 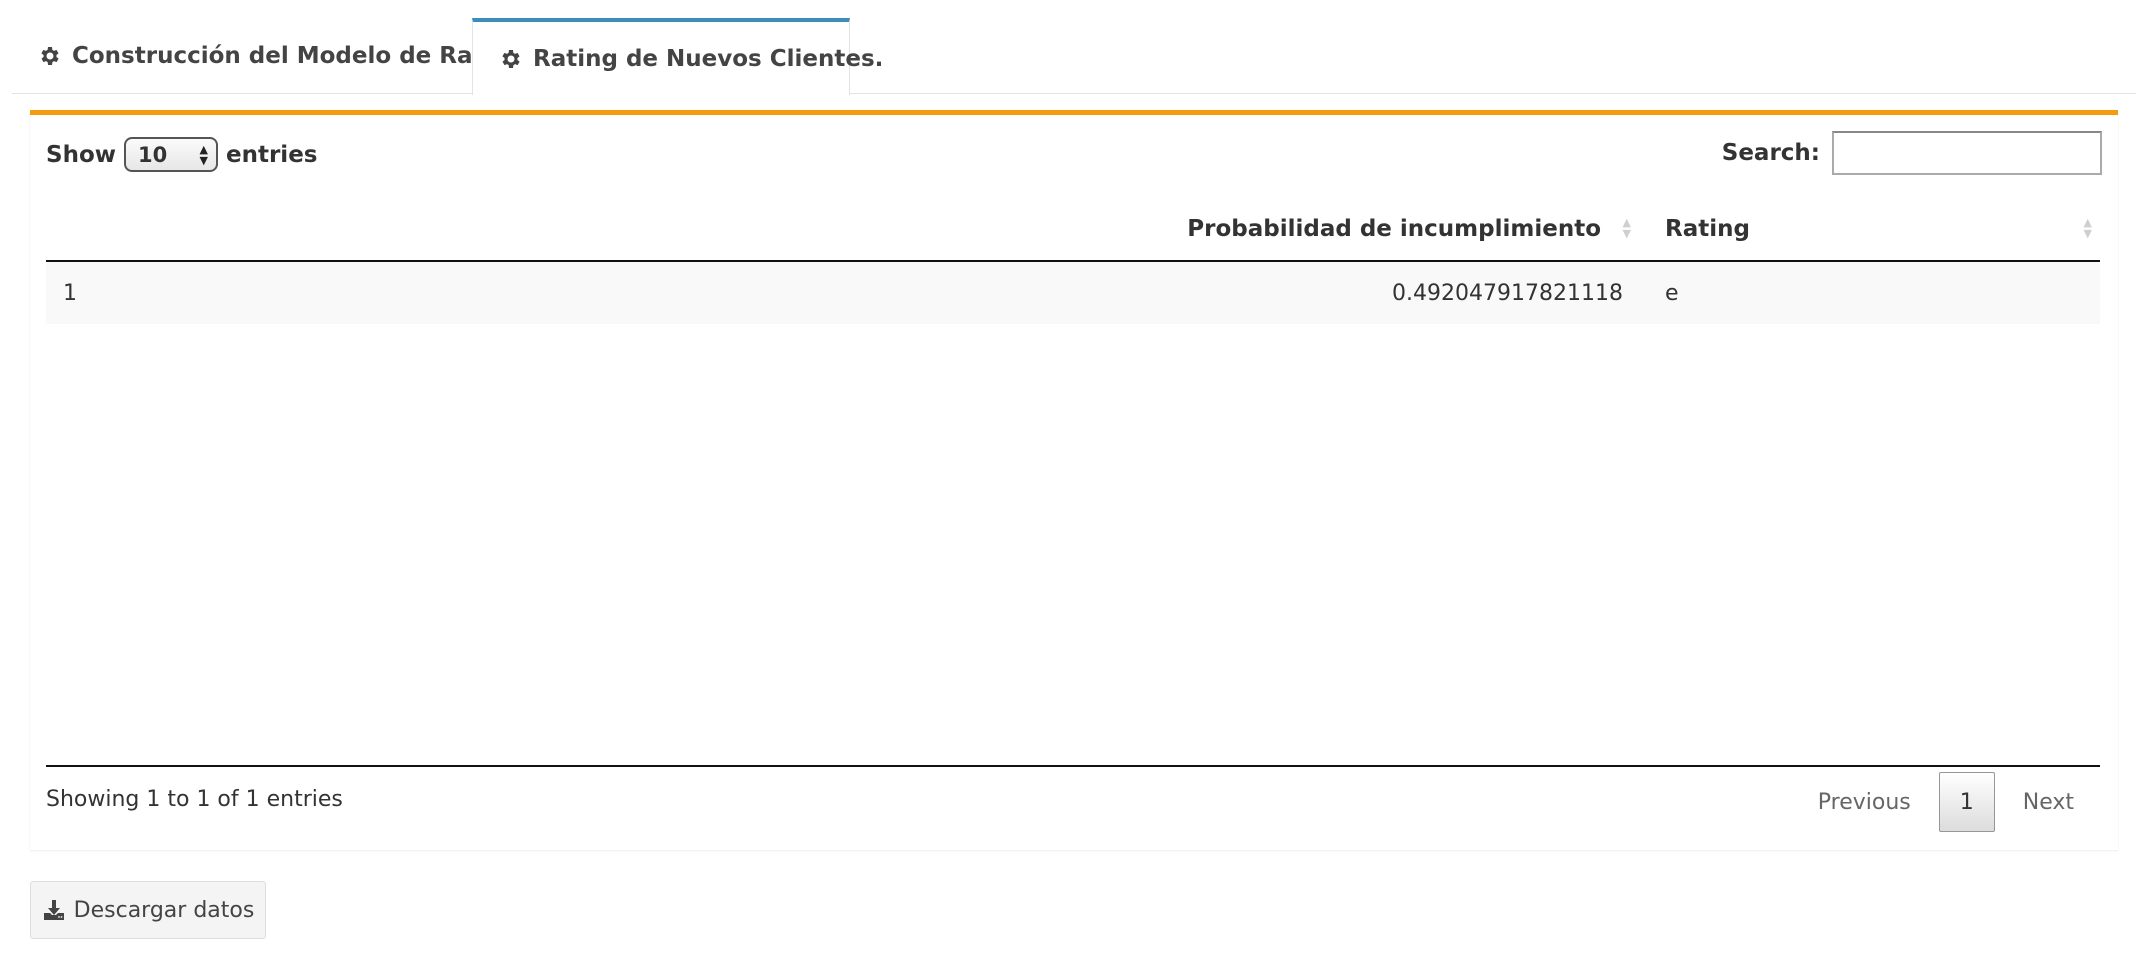 I want to click on search-input, so click(x=1967, y=153).